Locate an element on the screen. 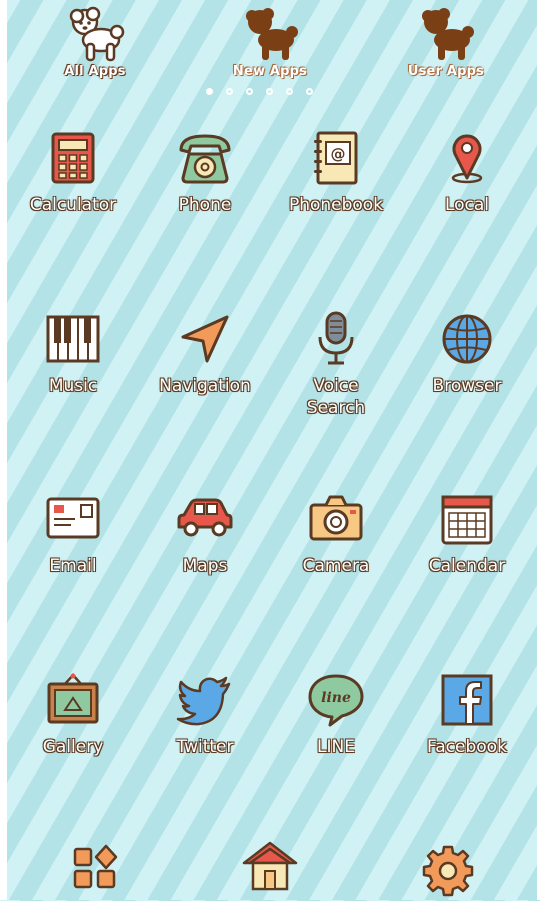 This screenshot has width=540, height=901. app-gallery: Gallery is located at coordinates (73, 714).